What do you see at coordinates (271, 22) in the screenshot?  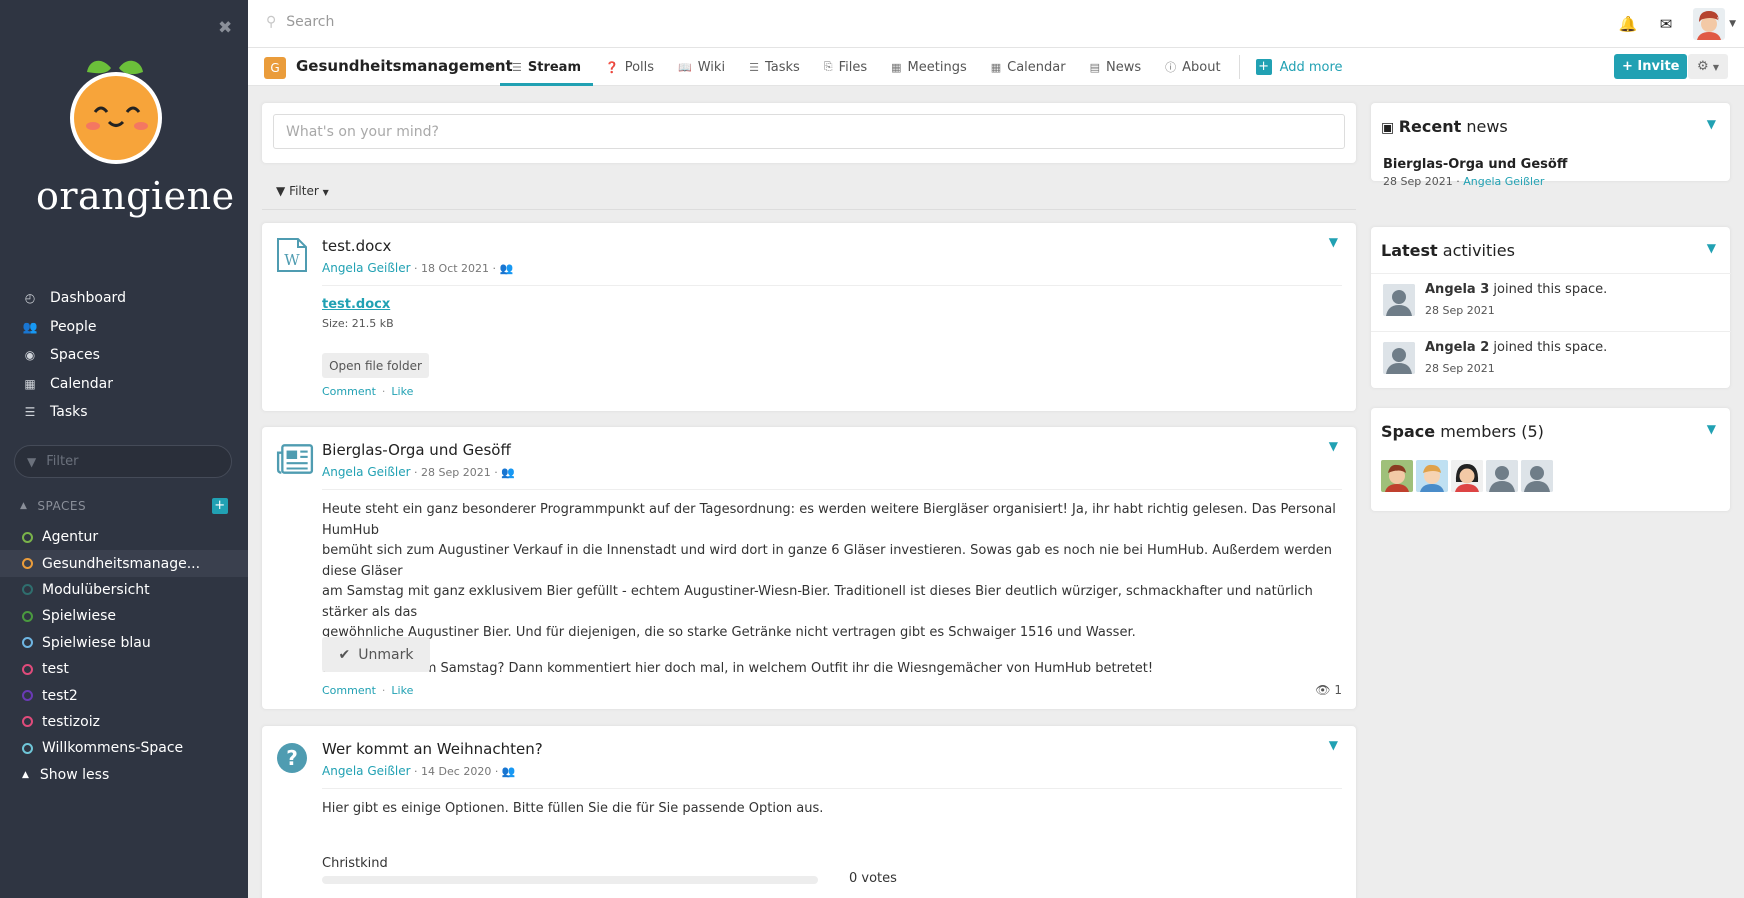 I see `search-icon: ⚲` at bounding box center [271, 22].